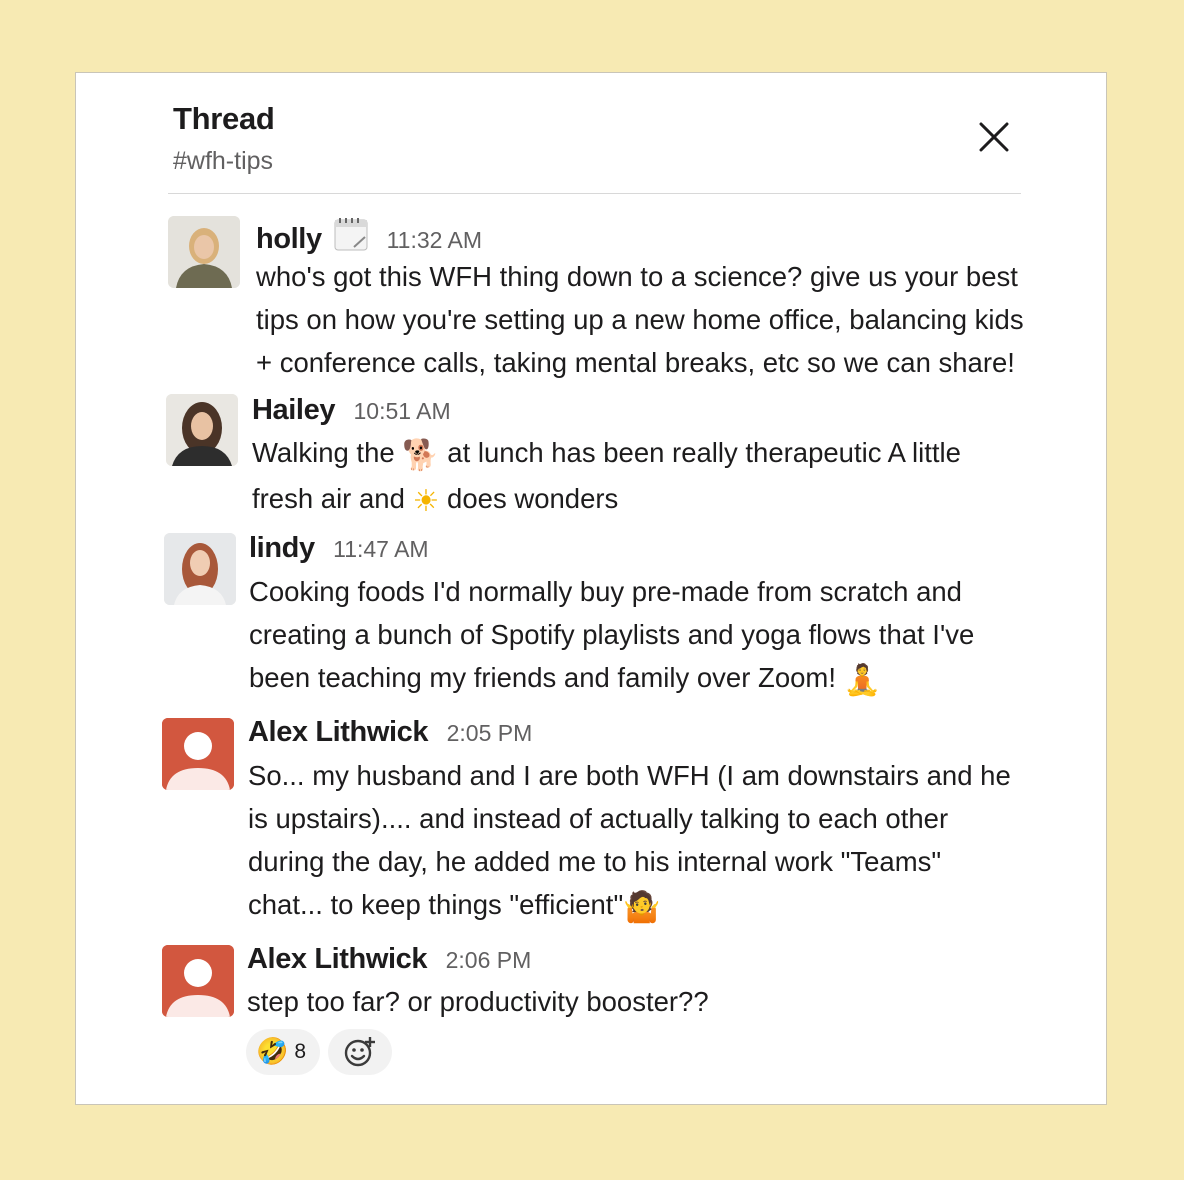  I want to click on message-timestamp: 11:47 AM, so click(380, 549).